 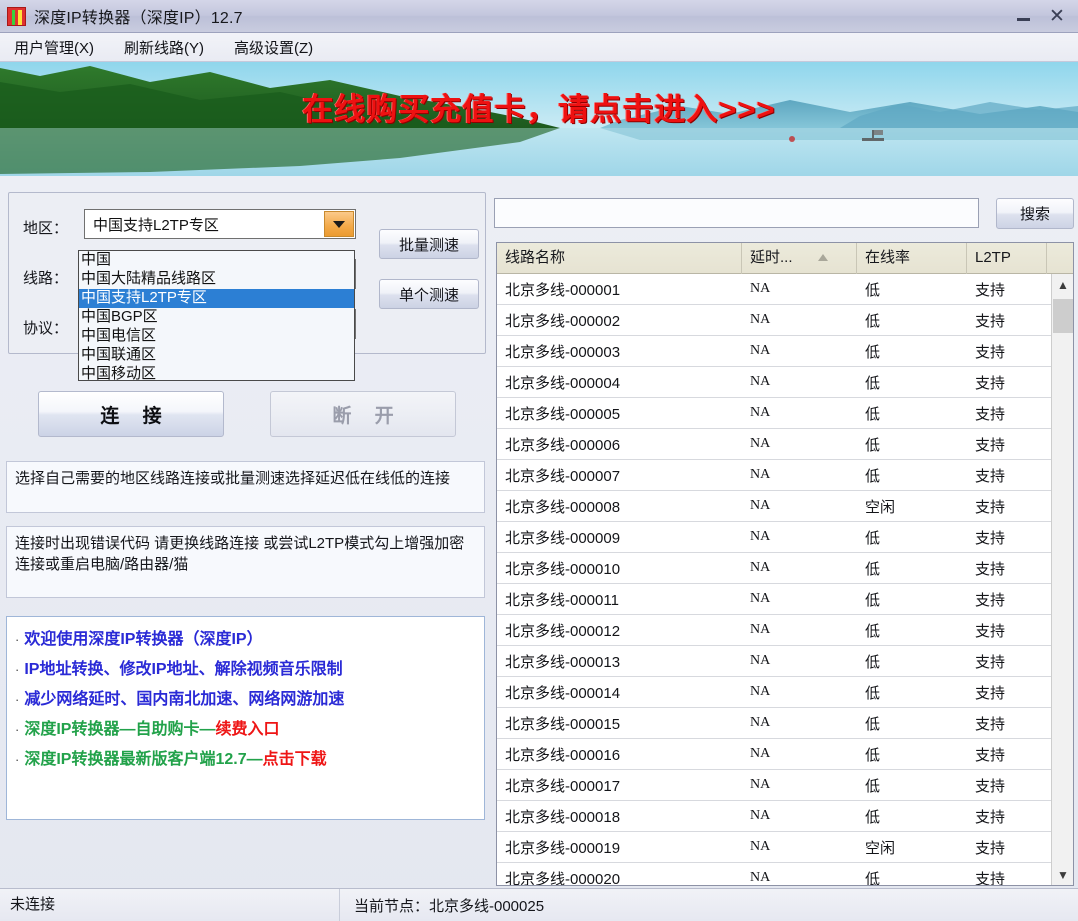 I want to click on sort-ascending-icon, so click(x=823, y=257).